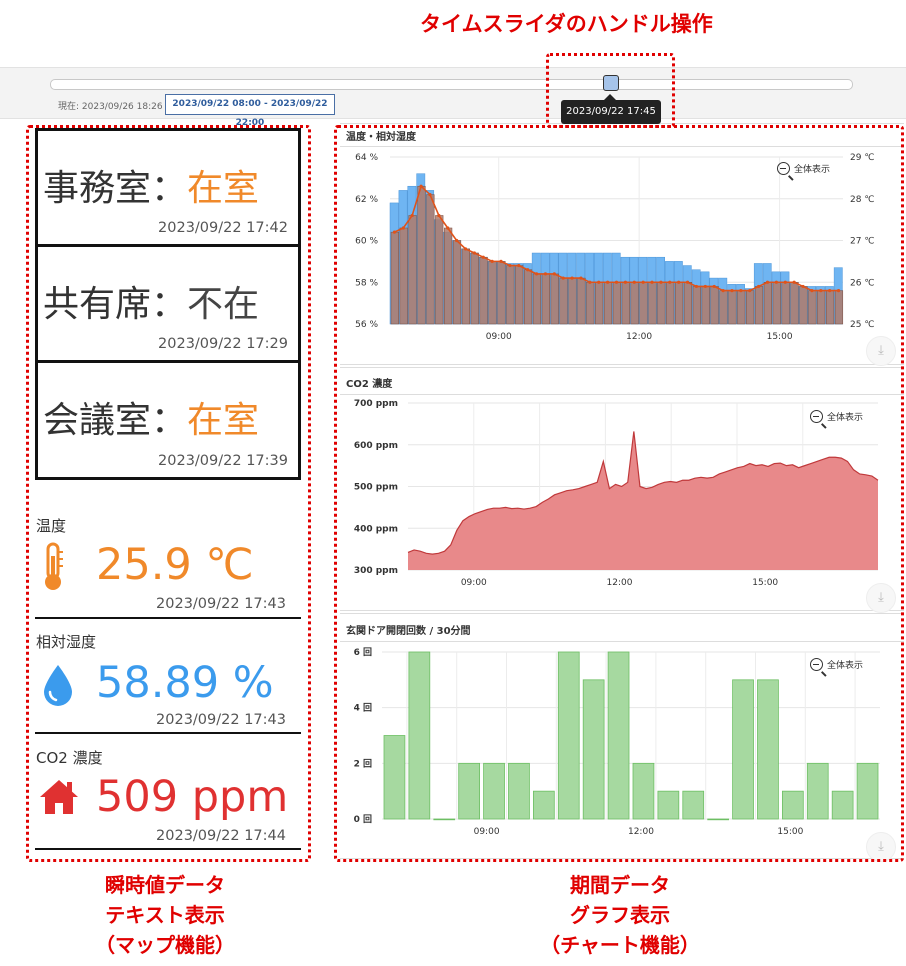  Describe the element at coordinates (620, 885) in the screenshot. I see `callout-line: 期間データ` at that location.